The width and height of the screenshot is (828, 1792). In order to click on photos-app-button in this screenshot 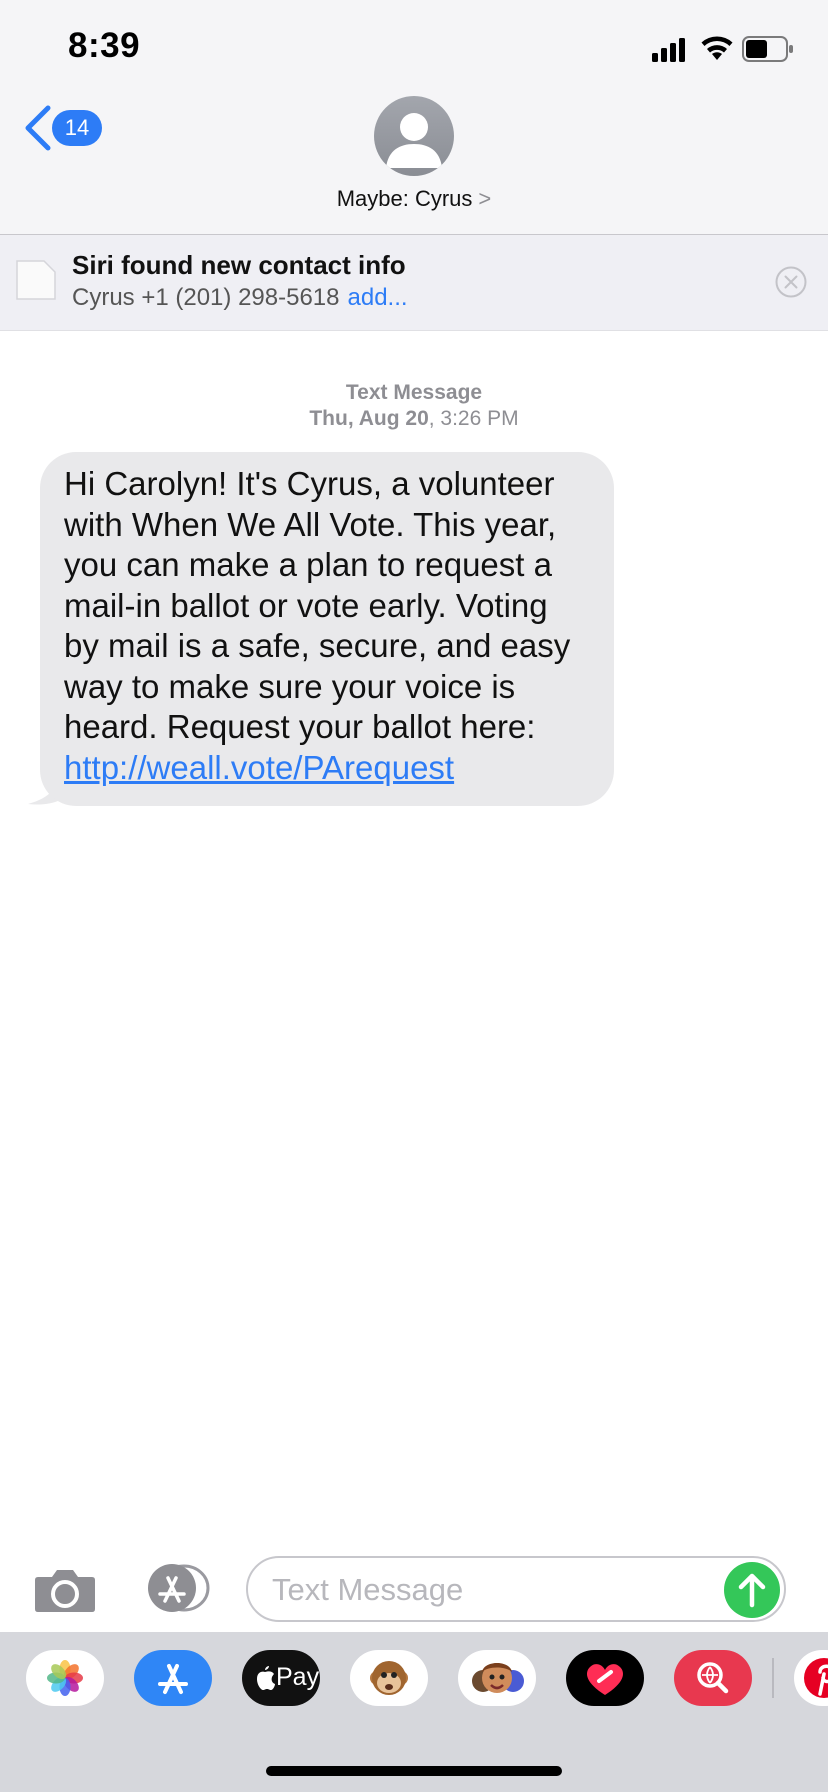, I will do `click(65, 1678)`.